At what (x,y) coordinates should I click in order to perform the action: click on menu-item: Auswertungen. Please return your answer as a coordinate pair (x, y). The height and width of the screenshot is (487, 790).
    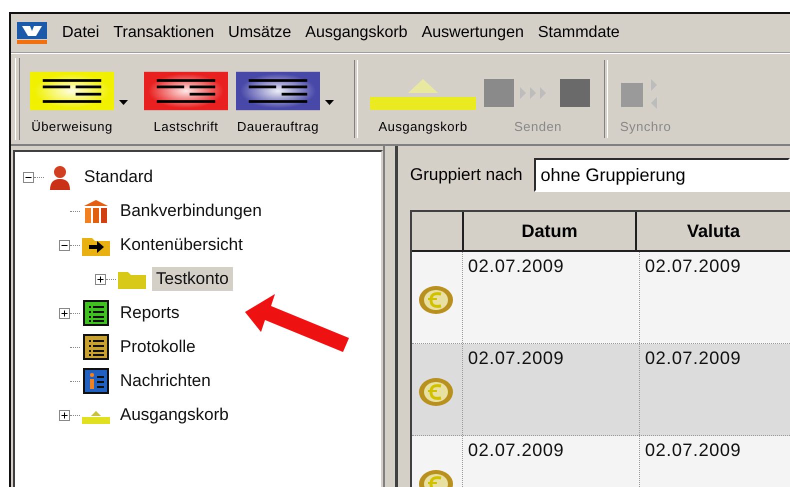
    Looking at the image, I should click on (472, 33).